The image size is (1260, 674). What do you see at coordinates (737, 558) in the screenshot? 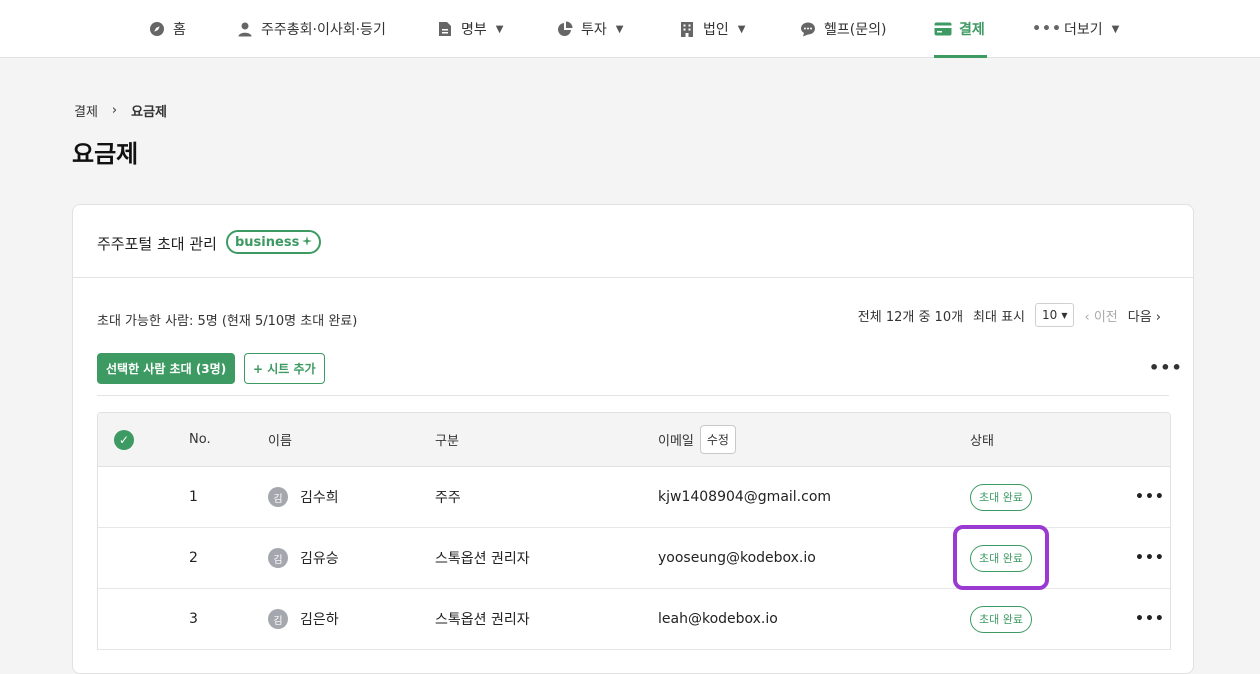
I see `row-email: yooseung@kodebox.io` at bounding box center [737, 558].